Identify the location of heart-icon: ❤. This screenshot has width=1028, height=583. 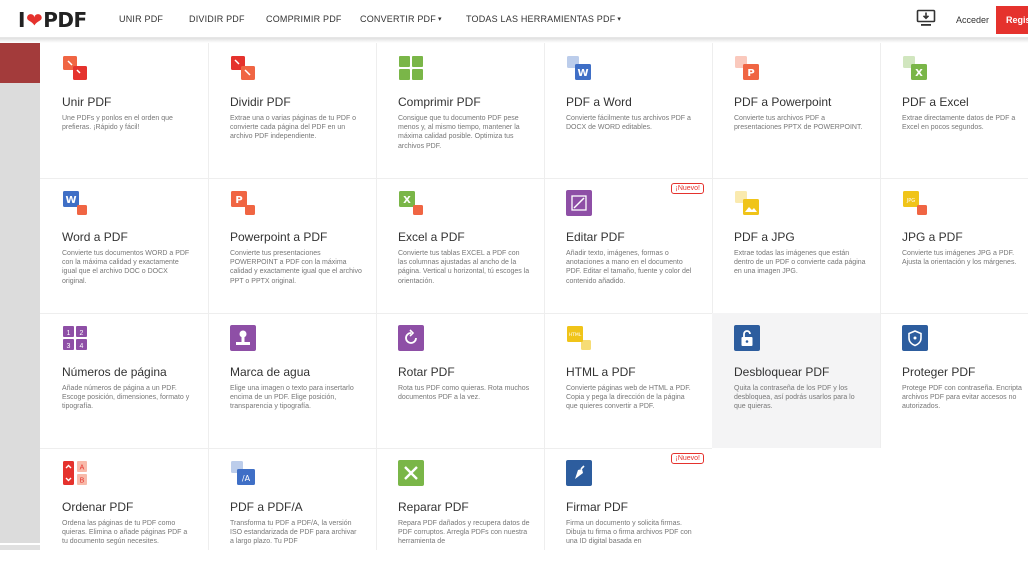
(34, 20).